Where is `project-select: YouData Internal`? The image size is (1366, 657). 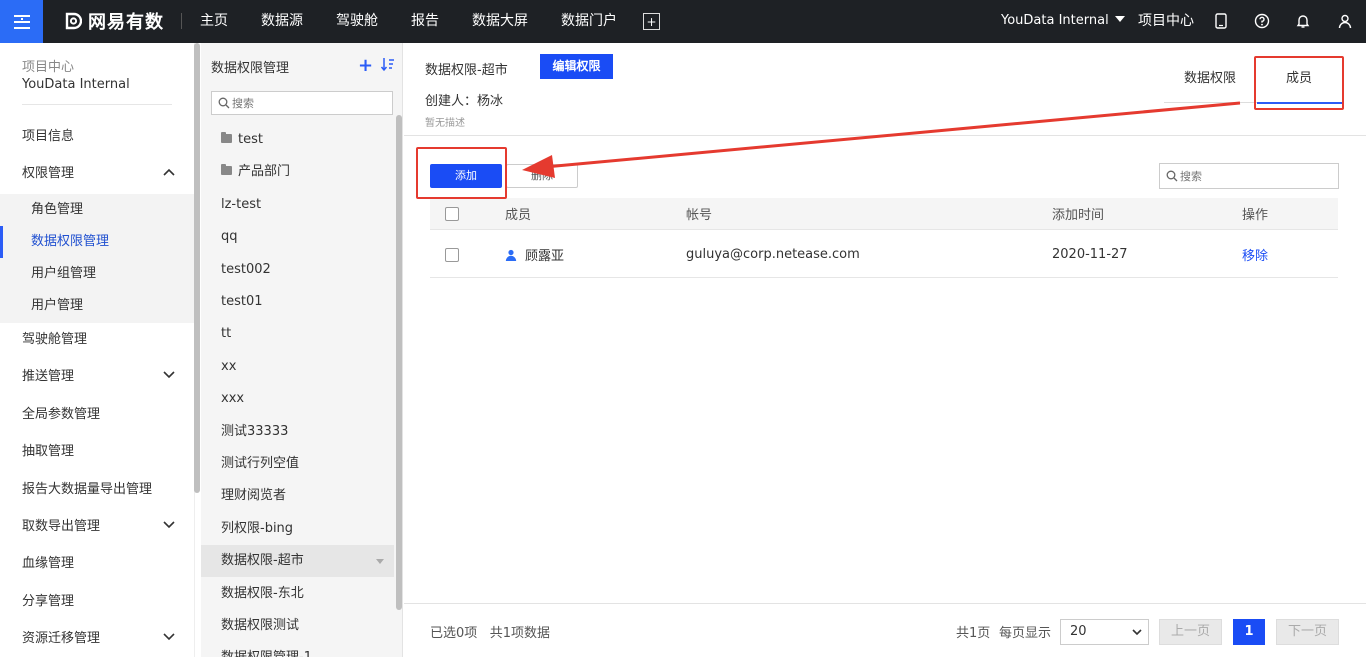 project-select: YouData Internal is located at coordinates (1063, 21).